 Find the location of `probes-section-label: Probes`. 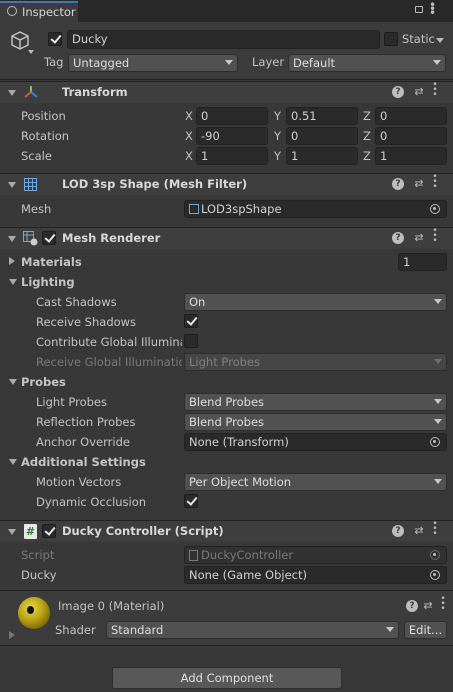

probes-section-label: Probes is located at coordinates (43, 382).